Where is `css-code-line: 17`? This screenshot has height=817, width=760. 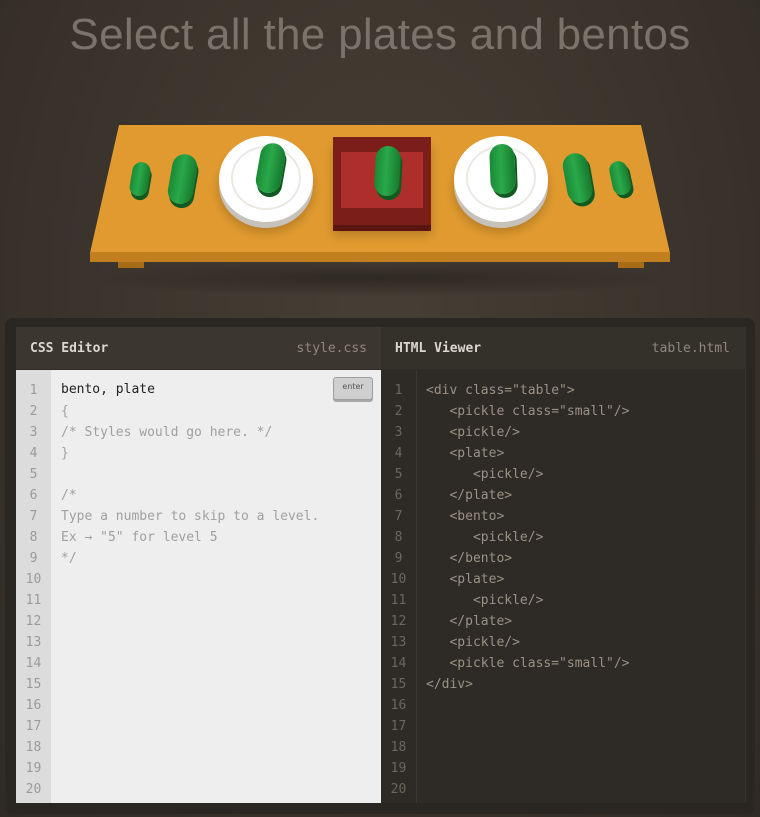
css-code-line: 17 is located at coordinates (198, 726).